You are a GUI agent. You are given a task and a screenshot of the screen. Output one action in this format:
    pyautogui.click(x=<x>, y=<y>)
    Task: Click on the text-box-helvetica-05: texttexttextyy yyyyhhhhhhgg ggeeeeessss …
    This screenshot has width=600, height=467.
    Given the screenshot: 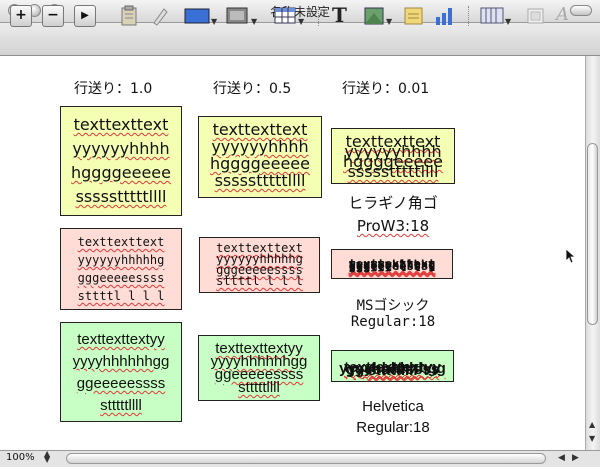 What is the action you would take?
    pyautogui.click(x=259, y=368)
    